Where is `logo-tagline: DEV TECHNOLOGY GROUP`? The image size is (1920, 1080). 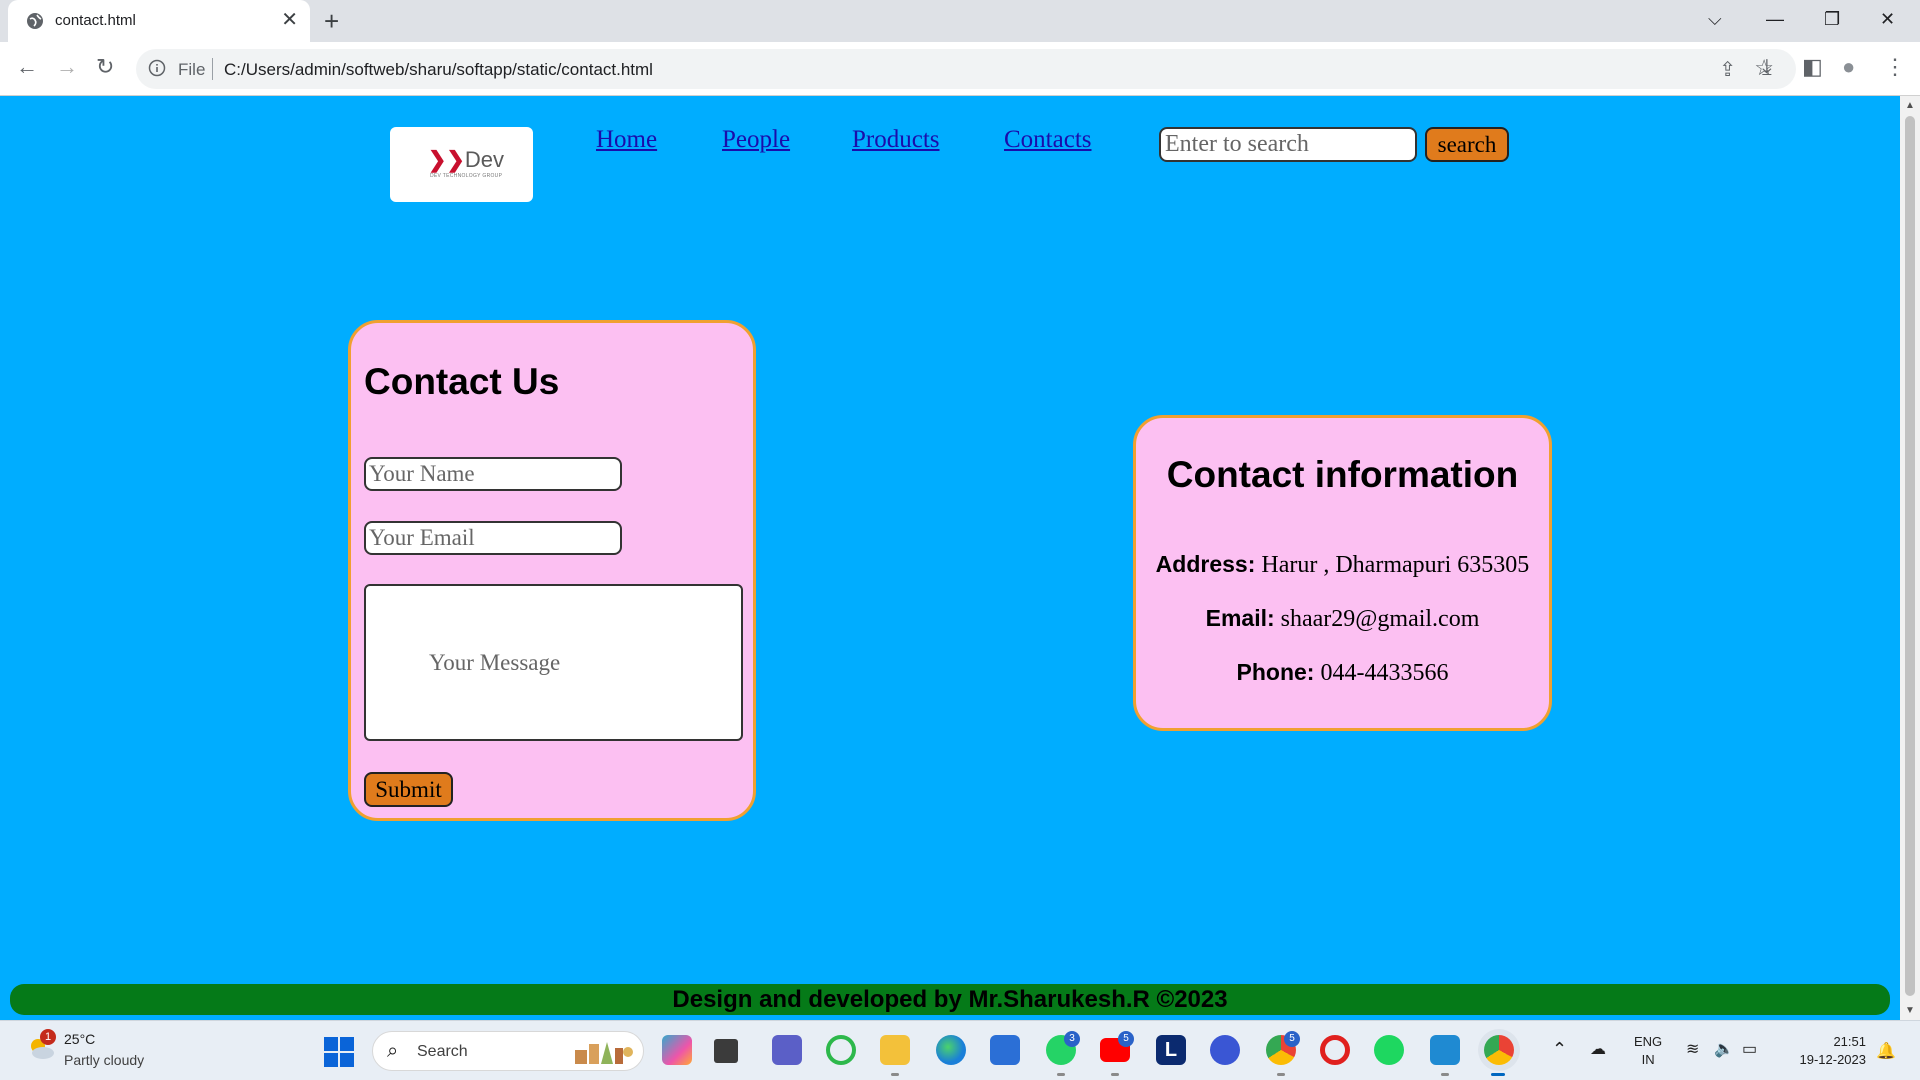
logo-tagline: DEV TECHNOLOGY GROUP is located at coordinates (466, 176).